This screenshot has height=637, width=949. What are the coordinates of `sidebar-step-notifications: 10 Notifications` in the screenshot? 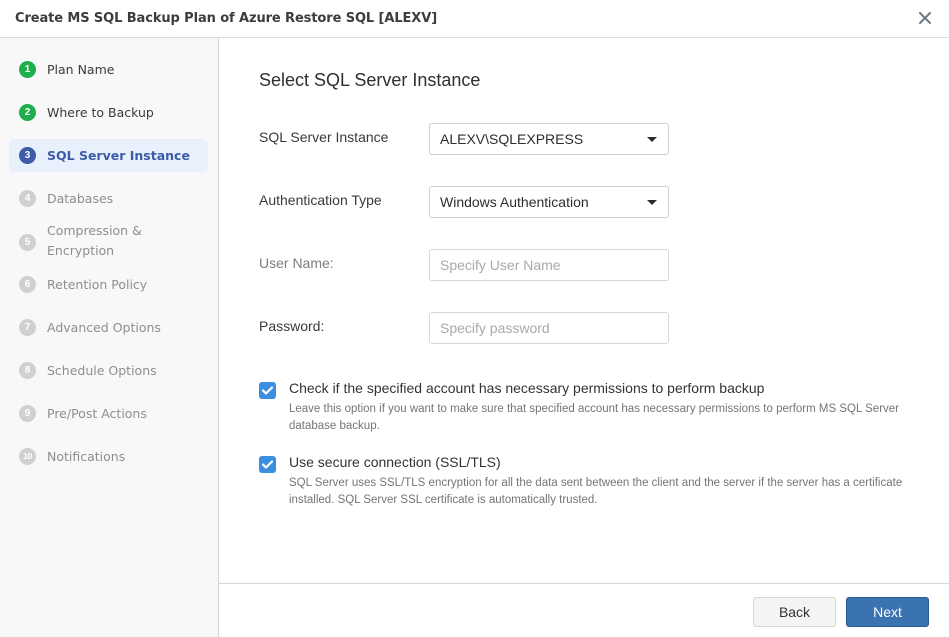 It's located at (108, 456).